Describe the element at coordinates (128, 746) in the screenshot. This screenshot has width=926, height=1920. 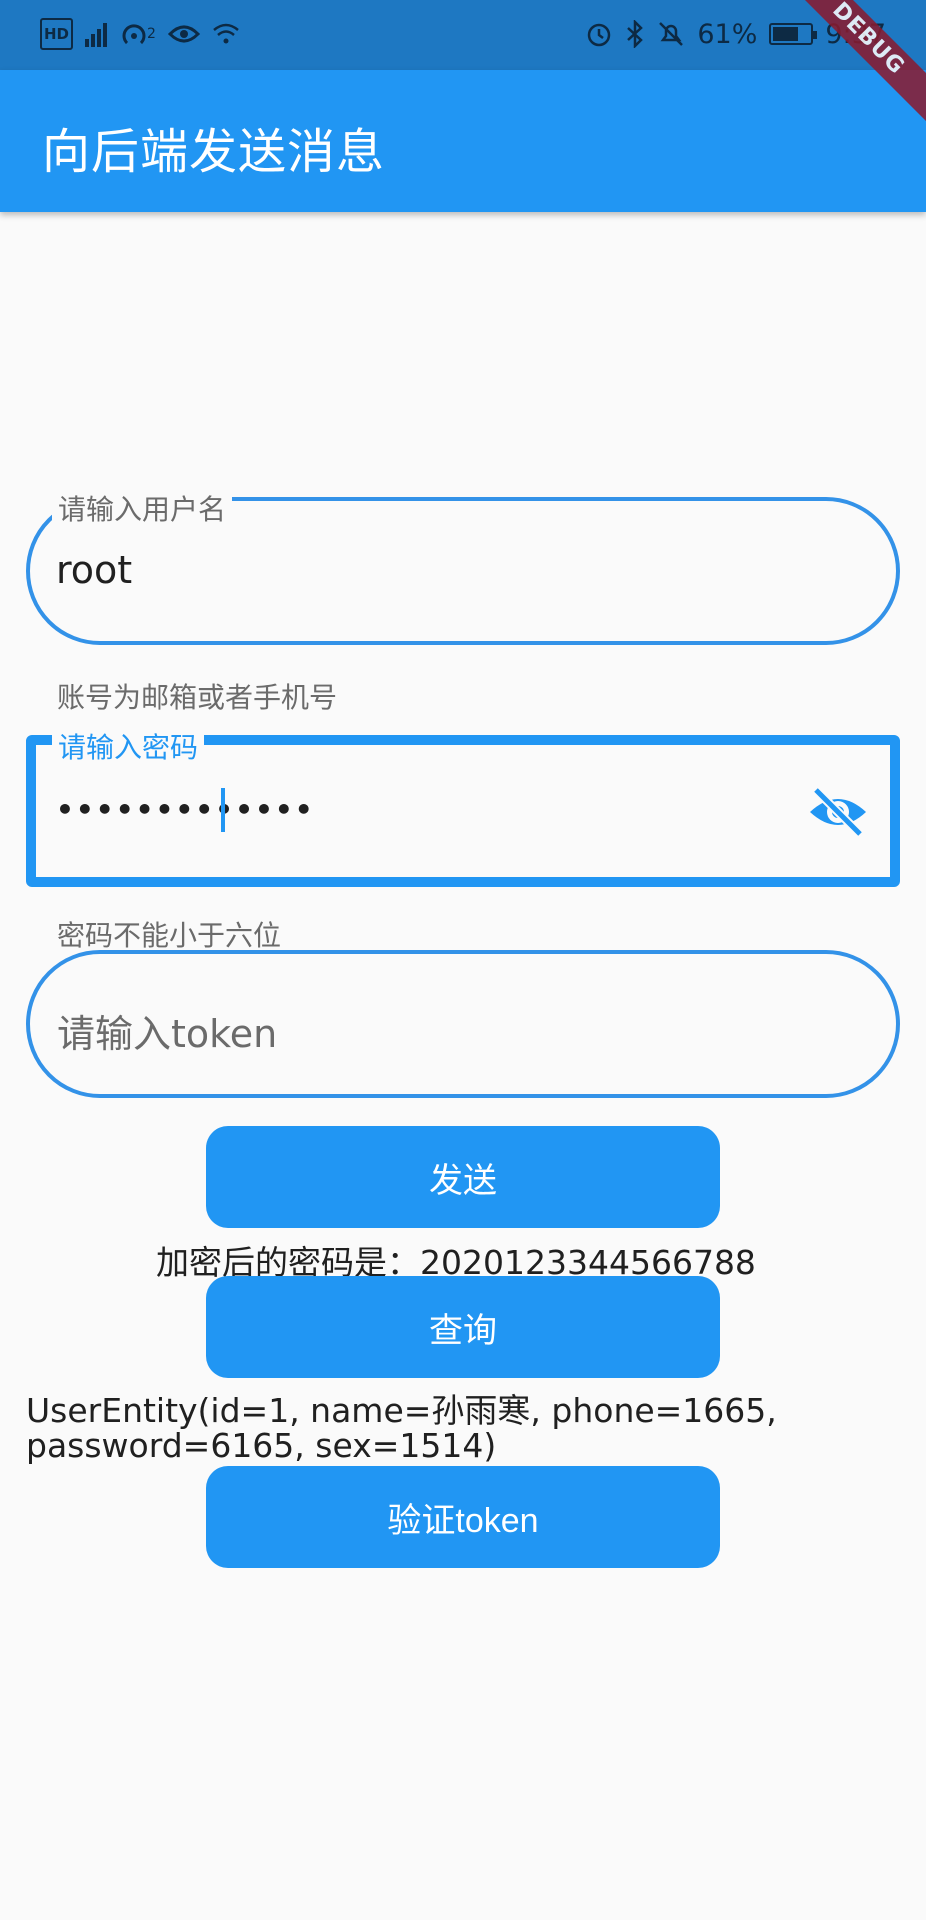
I see `password-label: 请输入密码` at that location.